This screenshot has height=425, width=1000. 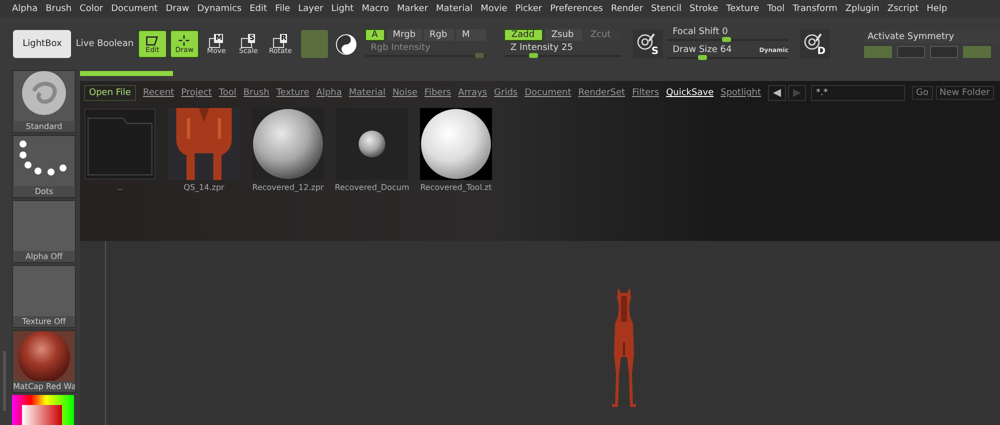 What do you see at coordinates (903, 9) in the screenshot?
I see `menu-item: Zscript` at bounding box center [903, 9].